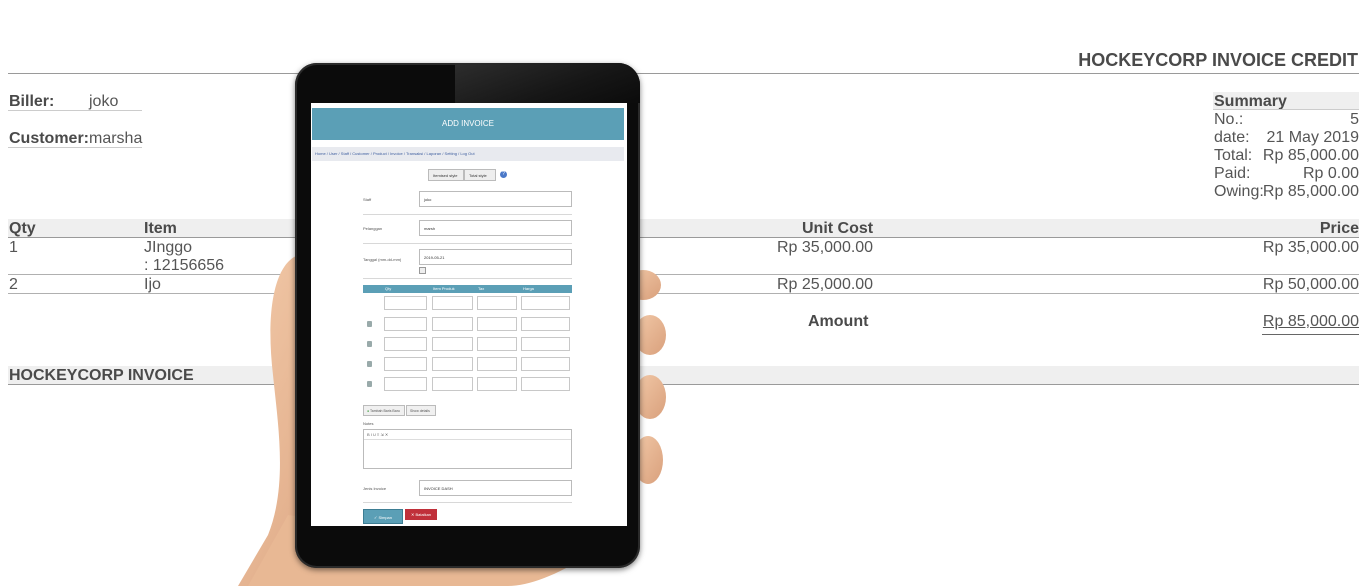 Image resolution: width=1366 pixels, height=586 pixels. What do you see at coordinates (32, 101) in the screenshot?
I see `biller-label: Biller:` at bounding box center [32, 101].